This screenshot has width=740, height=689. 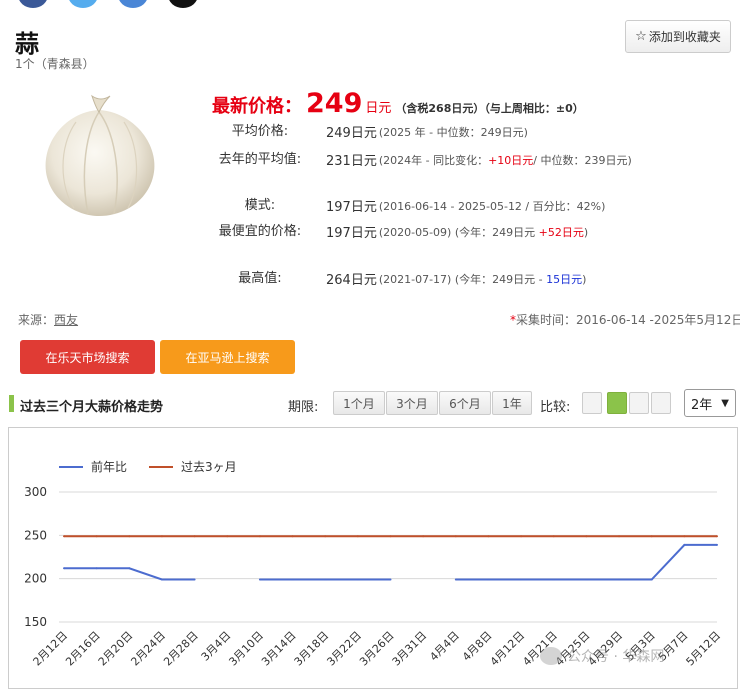 I want to click on latest-price-note: （含税268日元）（与上周相比：±0）, so click(x=489, y=108).